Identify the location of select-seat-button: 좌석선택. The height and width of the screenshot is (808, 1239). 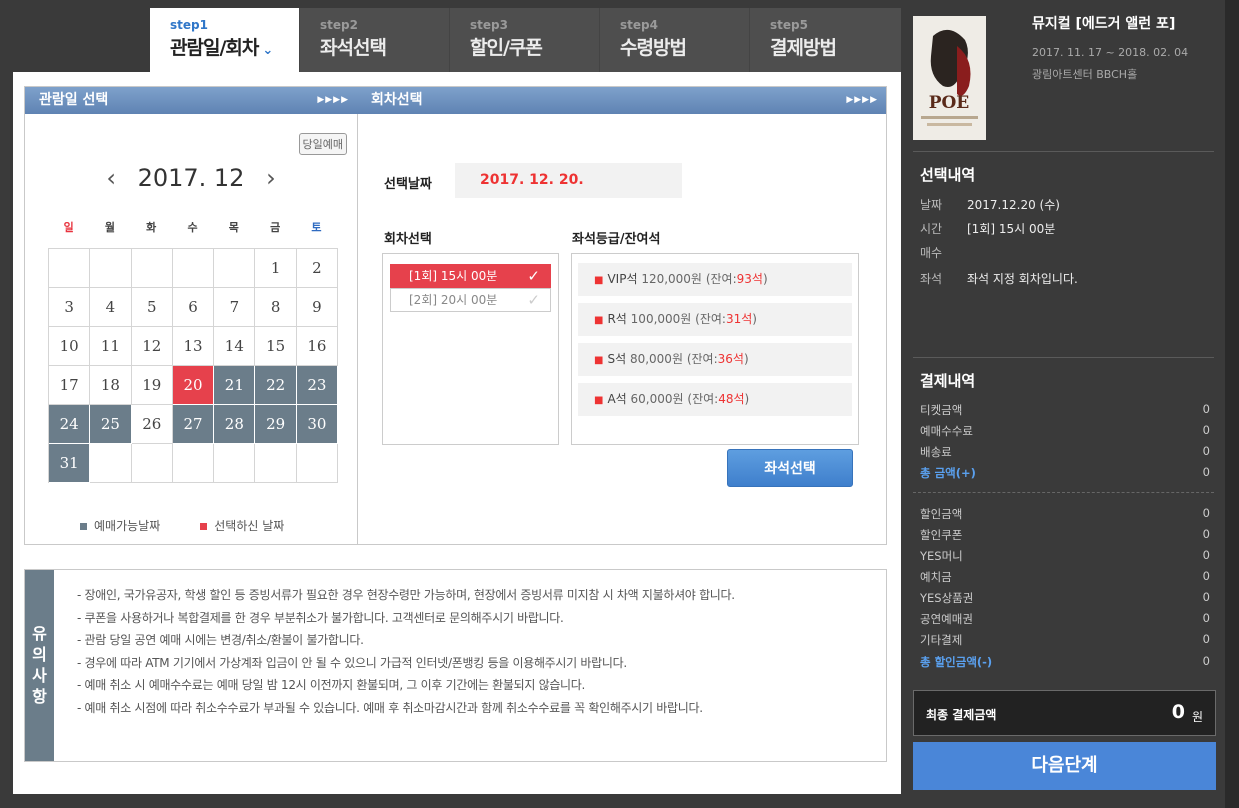
(790, 468).